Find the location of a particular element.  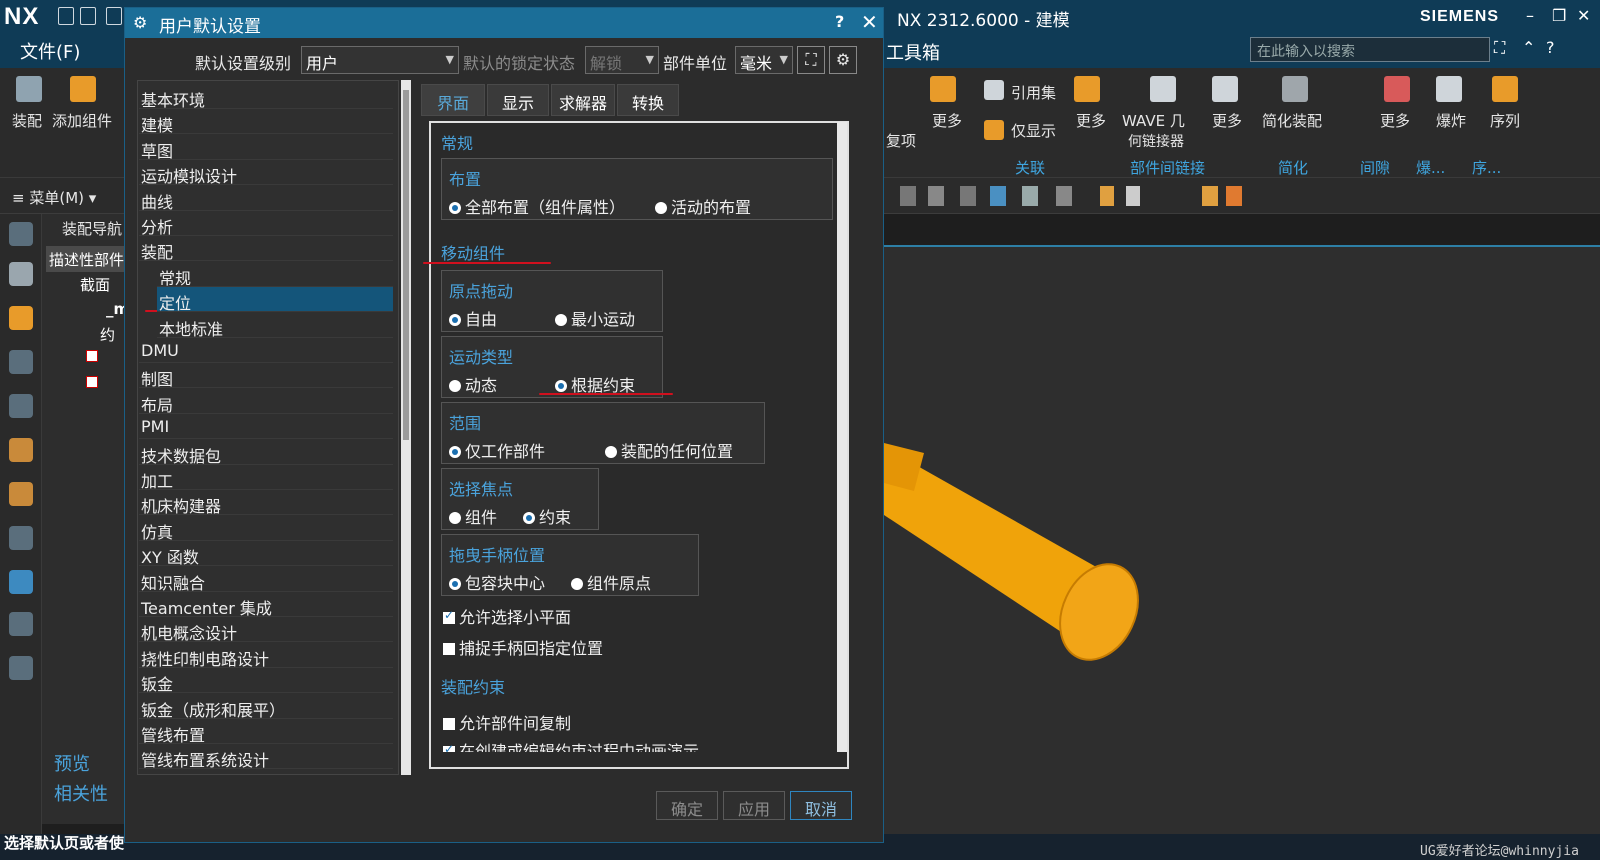

process-studio-icon is located at coordinates (21, 582).